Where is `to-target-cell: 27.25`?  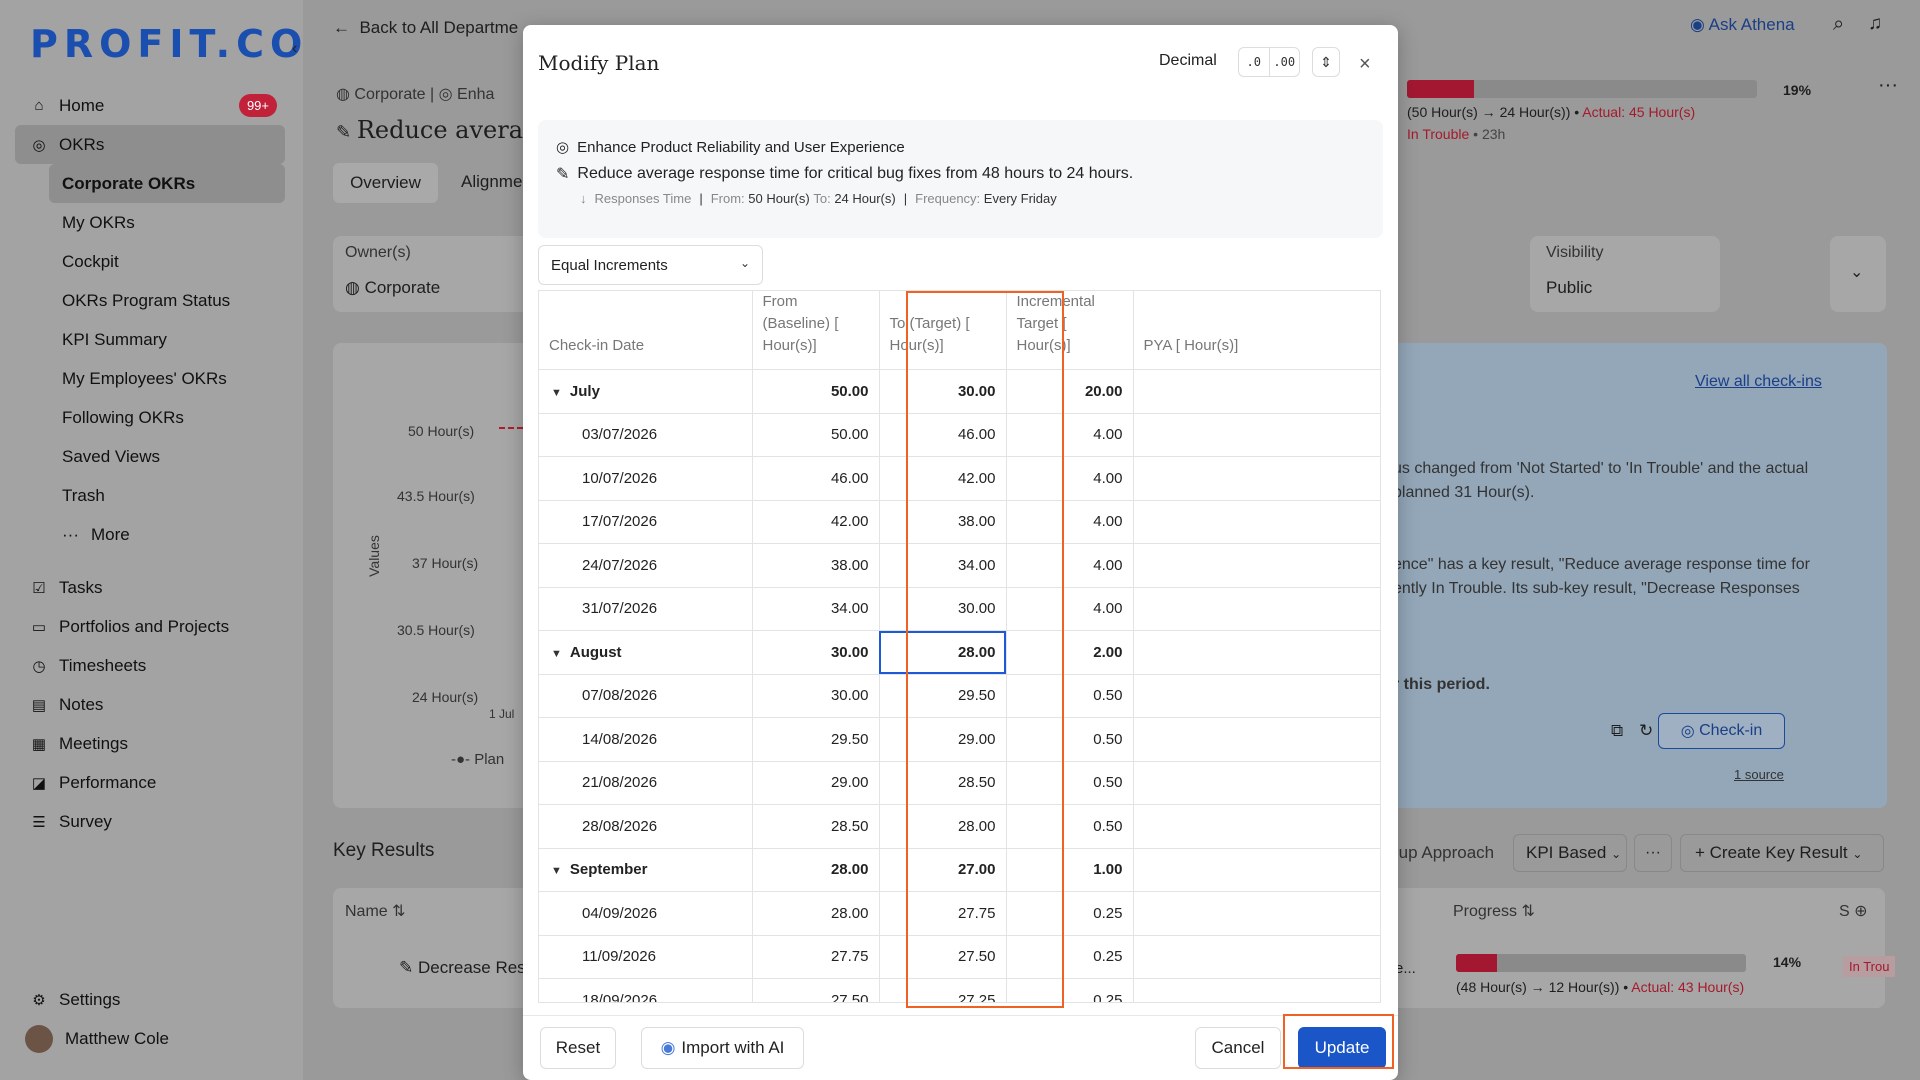 to-target-cell: 27.25 is located at coordinates (943, 990).